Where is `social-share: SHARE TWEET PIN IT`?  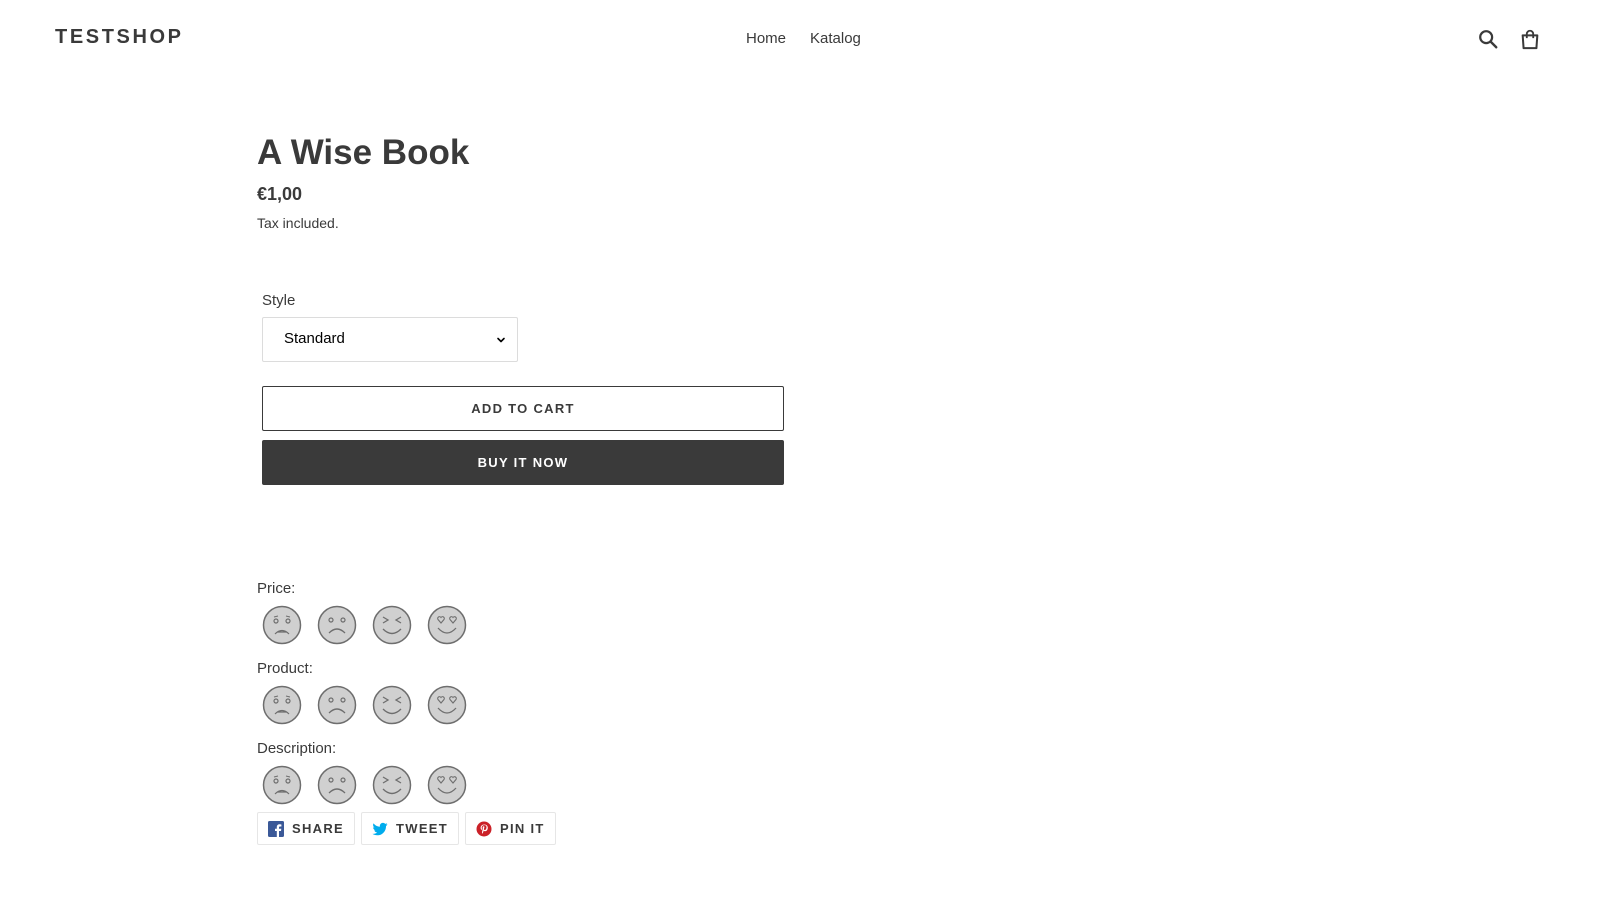 social-share: SHARE TWEET PIN IT is located at coordinates (406, 828).